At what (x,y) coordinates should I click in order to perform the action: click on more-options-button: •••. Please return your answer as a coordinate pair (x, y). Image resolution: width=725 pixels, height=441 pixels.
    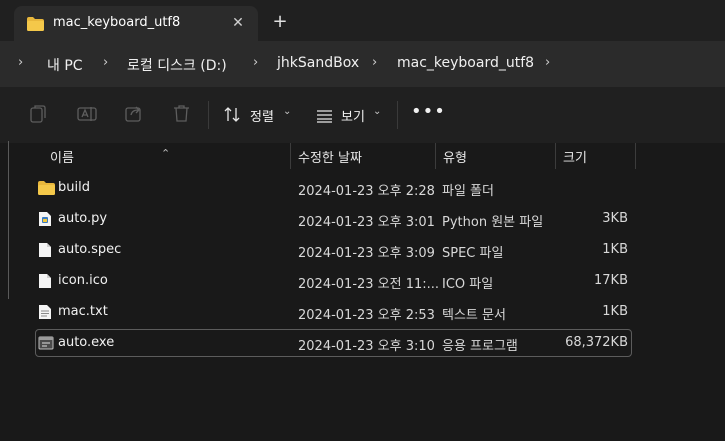
    Looking at the image, I should click on (428, 111).